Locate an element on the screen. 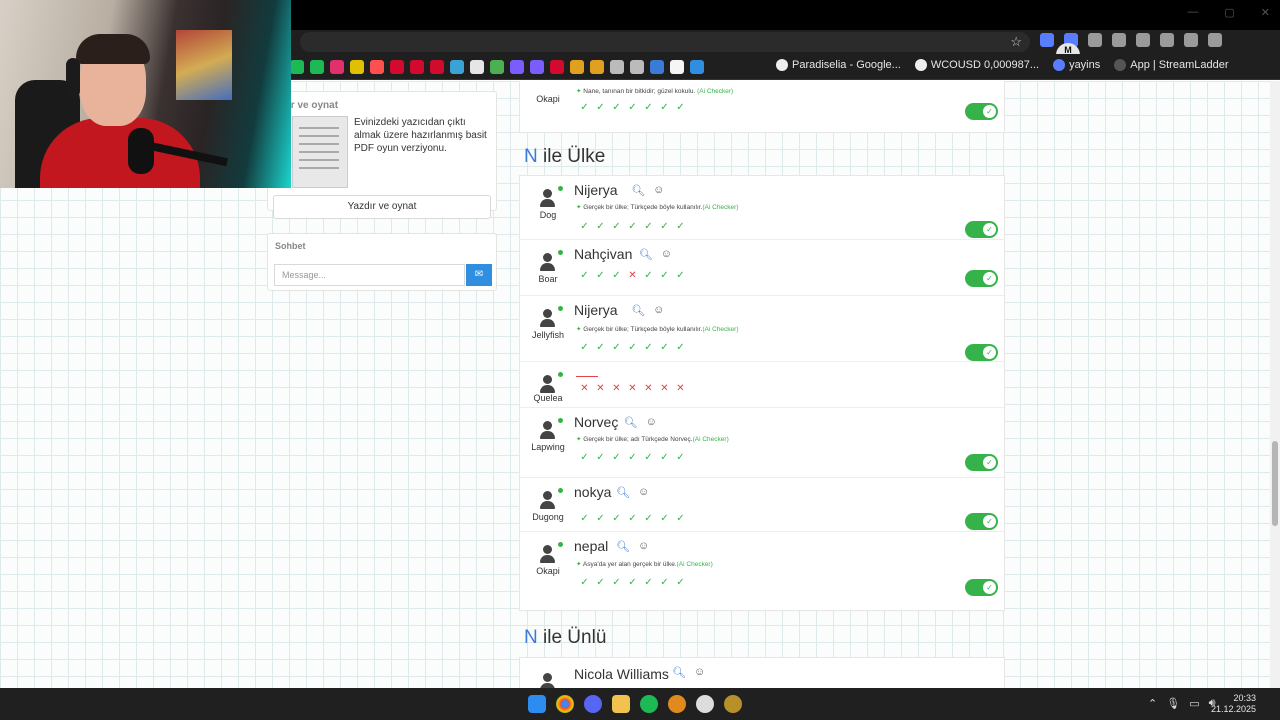  link-icon is located at coordinates (1143, 40).